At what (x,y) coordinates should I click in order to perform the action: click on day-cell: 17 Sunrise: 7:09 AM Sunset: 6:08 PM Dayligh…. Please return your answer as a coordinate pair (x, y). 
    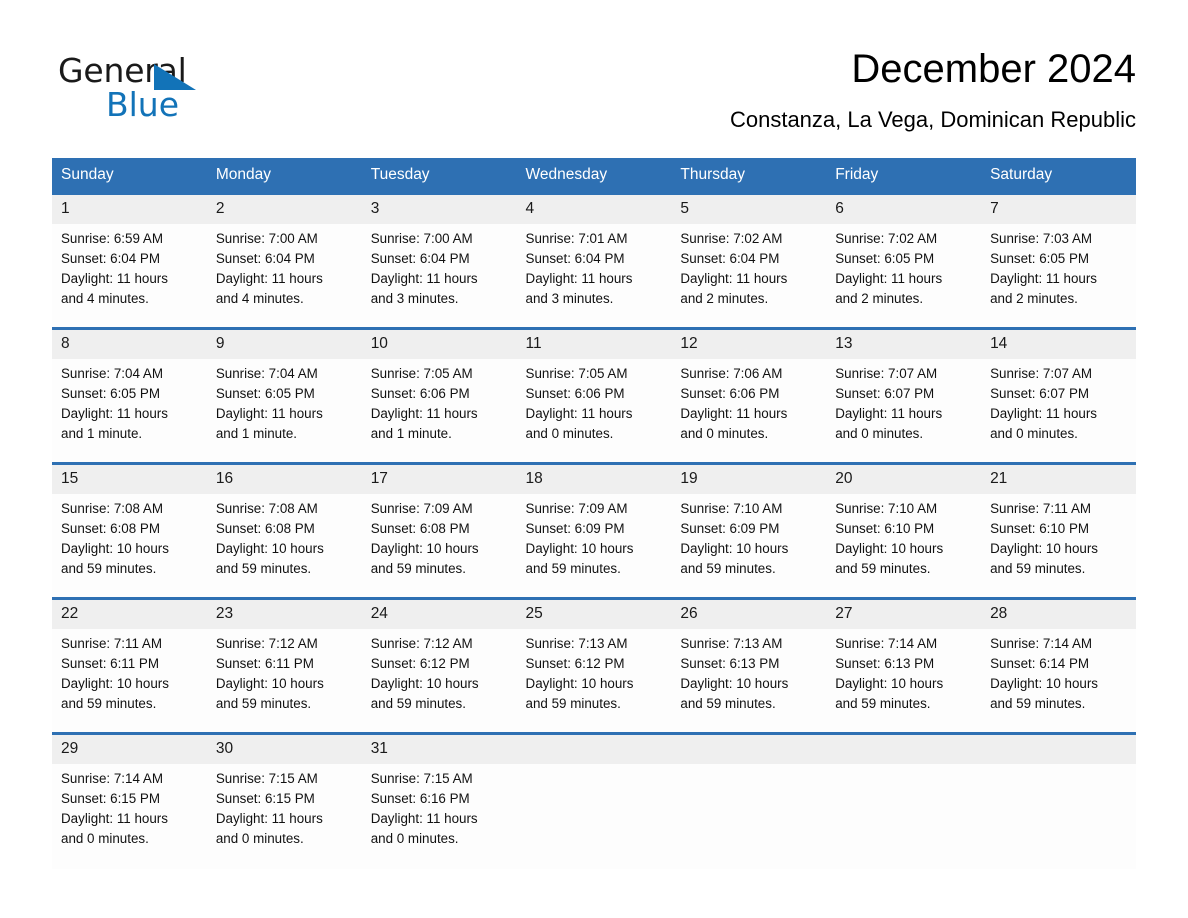
    Looking at the image, I should click on (439, 530).